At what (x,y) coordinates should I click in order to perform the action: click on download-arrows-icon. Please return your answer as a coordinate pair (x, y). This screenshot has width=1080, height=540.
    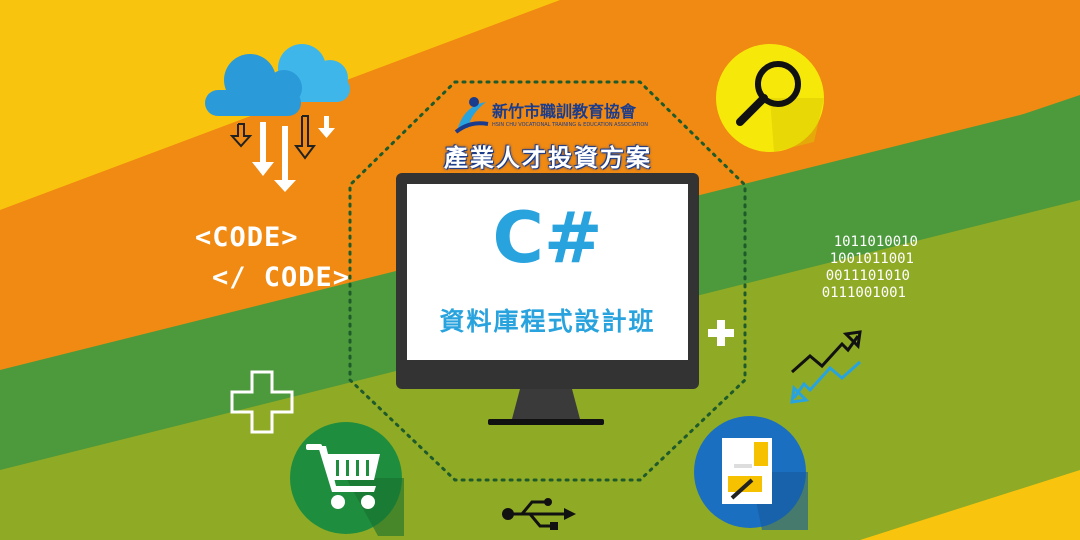
    Looking at the image, I should click on (282, 153).